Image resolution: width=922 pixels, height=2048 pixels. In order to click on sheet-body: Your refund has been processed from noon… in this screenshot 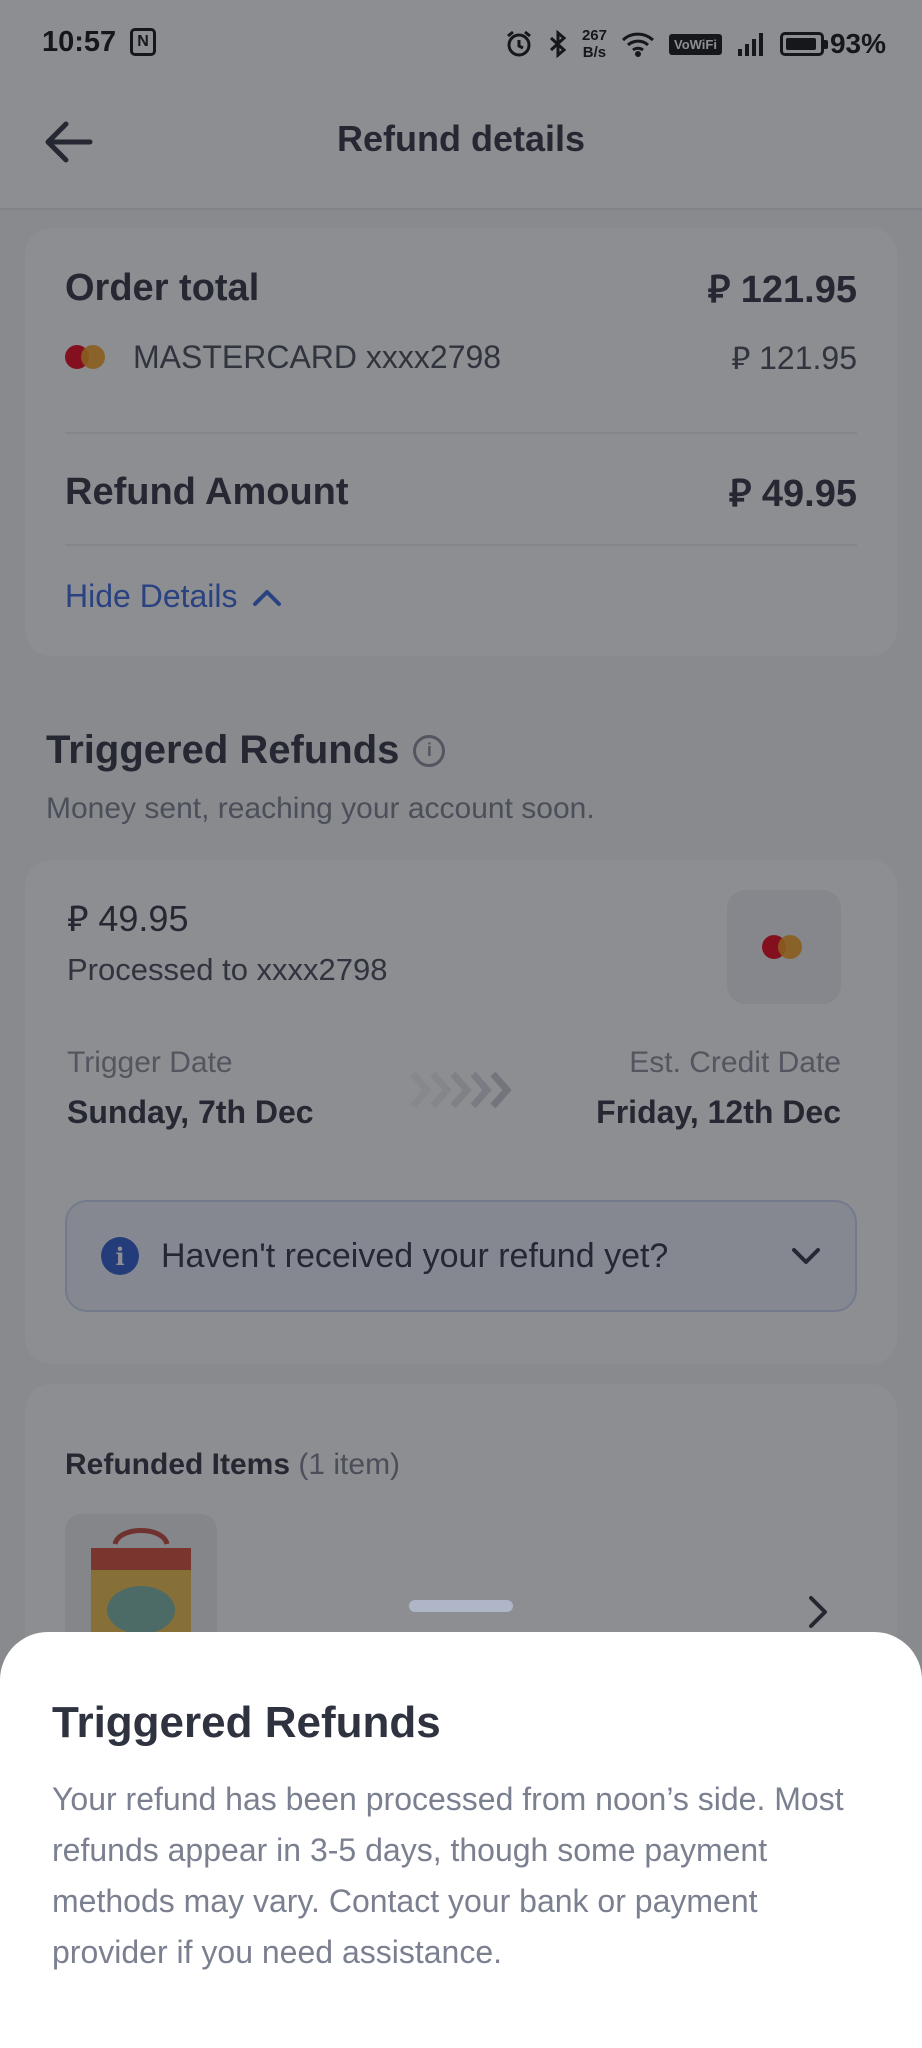, I will do `click(448, 1875)`.